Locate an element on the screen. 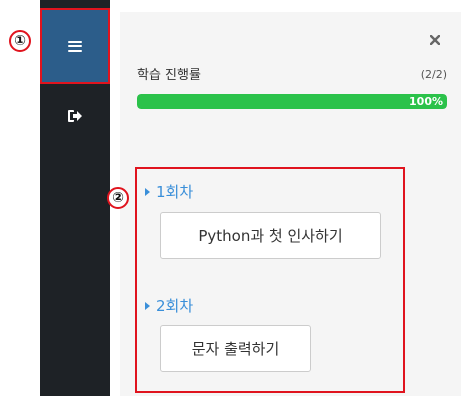 This screenshot has width=461, height=396. annotation-marker-1: ① is located at coordinates (20, 41).